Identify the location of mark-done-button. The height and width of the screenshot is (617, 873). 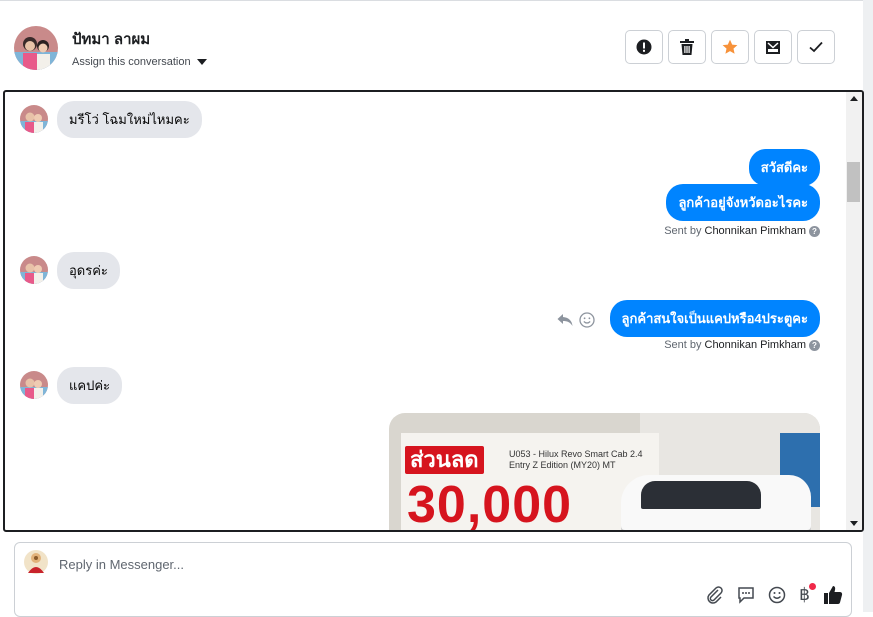
(816, 47).